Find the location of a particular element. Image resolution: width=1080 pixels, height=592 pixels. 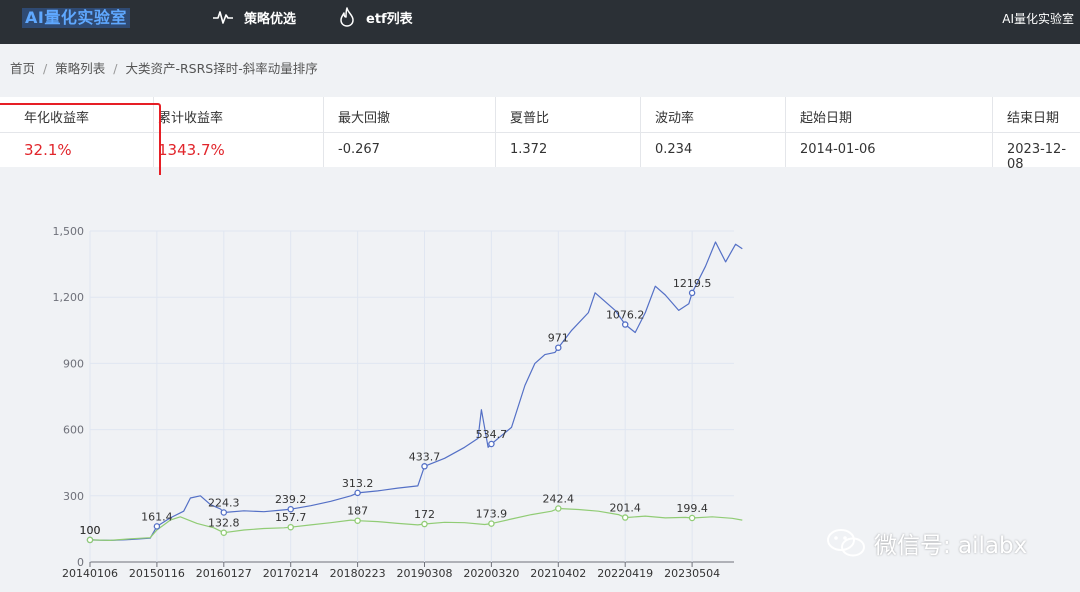

stat-value: 2023-12-08 is located at coordinates (1036, 150).